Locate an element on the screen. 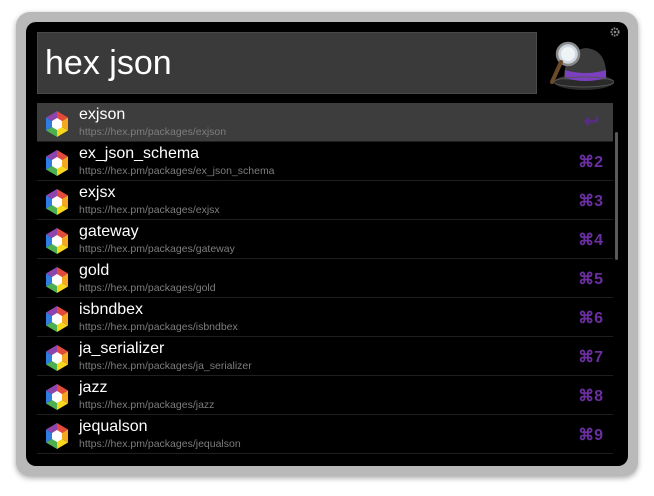 Image resolution: width=654 pixels, height=496 pixels. result-row: gold https://hex.pm/packages/gold ⌘5 is located at coordinates (325, 278).